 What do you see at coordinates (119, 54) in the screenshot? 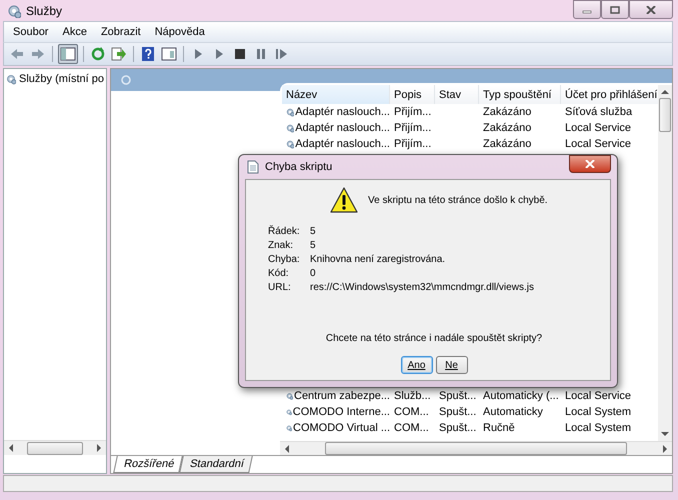
I see `export-icon` at bounding box center [119, 54].